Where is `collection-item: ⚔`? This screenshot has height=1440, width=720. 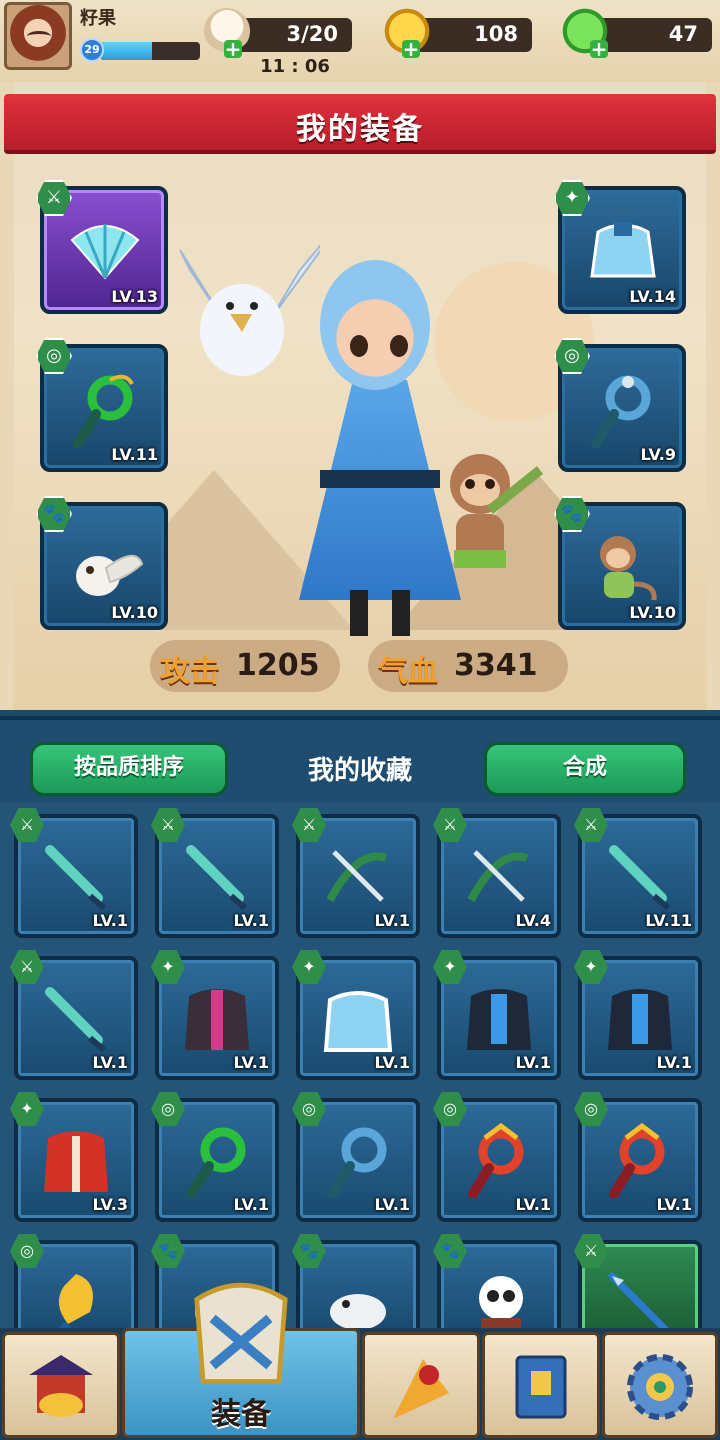 collection-item: ⚔ is located at coordinates (638, 1286).